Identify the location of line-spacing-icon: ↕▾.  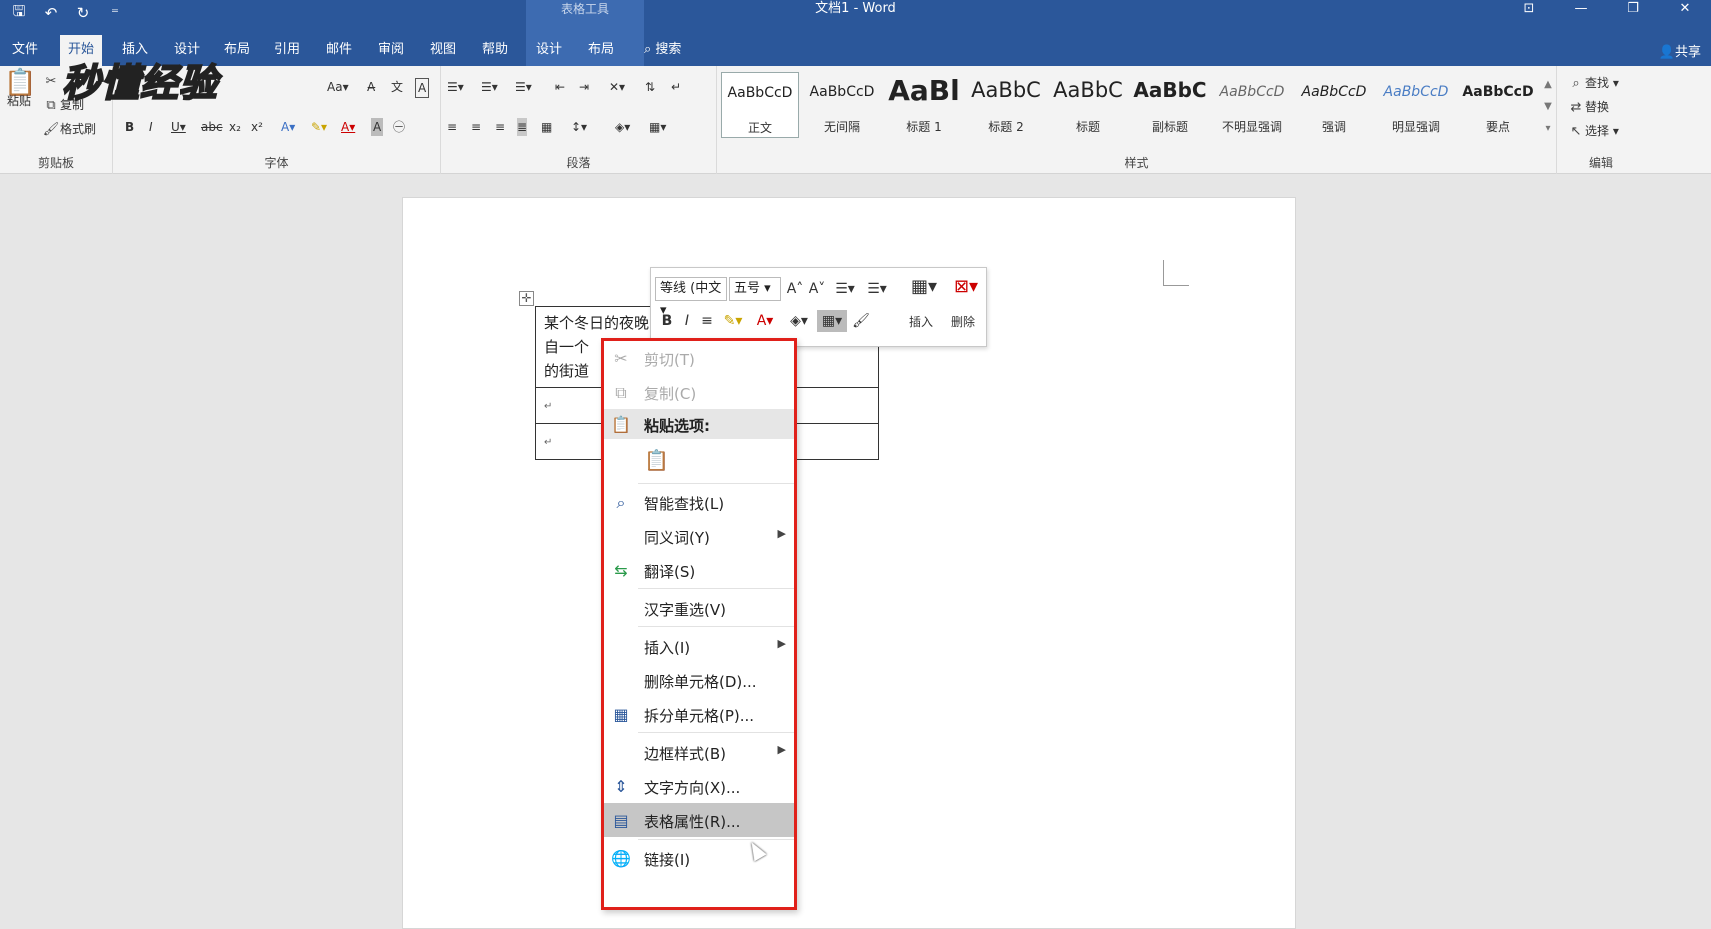
(579, 127).